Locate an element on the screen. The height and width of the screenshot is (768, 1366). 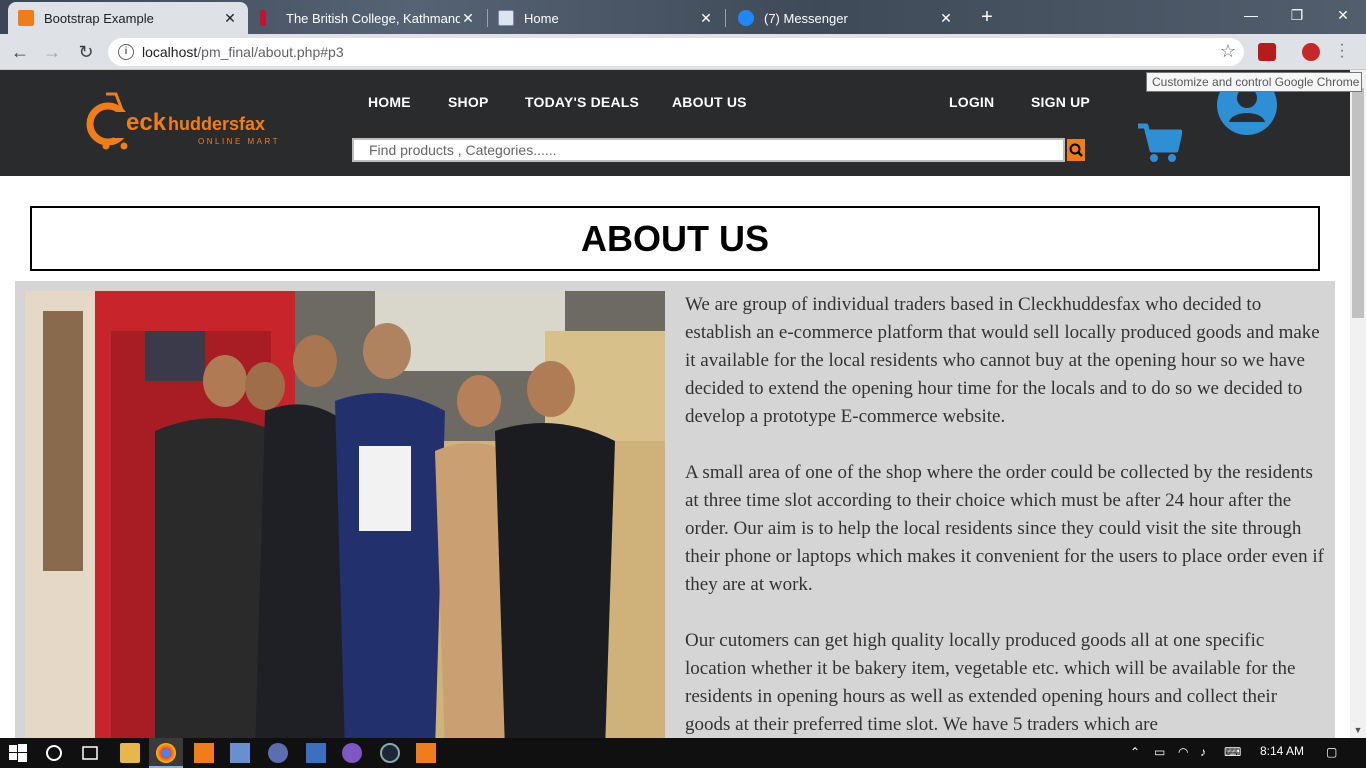
url-text: localhost/pm_final/about.php#p3 is located at coordinates (243, 52).